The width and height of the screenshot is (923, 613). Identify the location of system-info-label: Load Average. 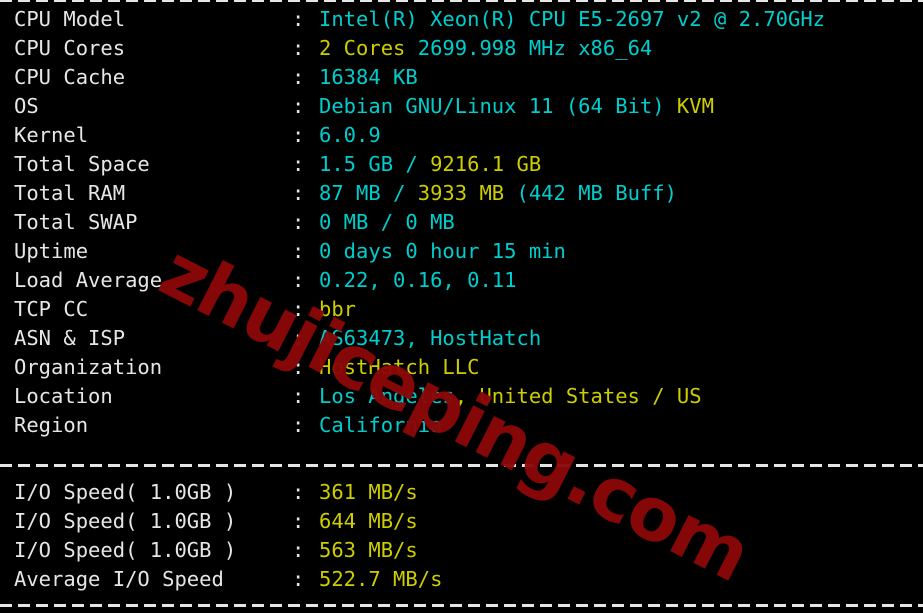
(88, 280).